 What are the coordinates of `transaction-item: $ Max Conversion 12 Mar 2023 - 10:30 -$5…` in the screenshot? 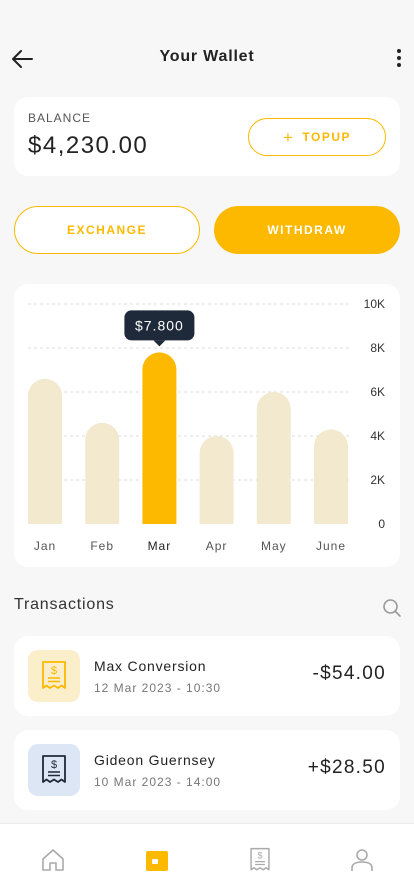 It's located at (207, 676).